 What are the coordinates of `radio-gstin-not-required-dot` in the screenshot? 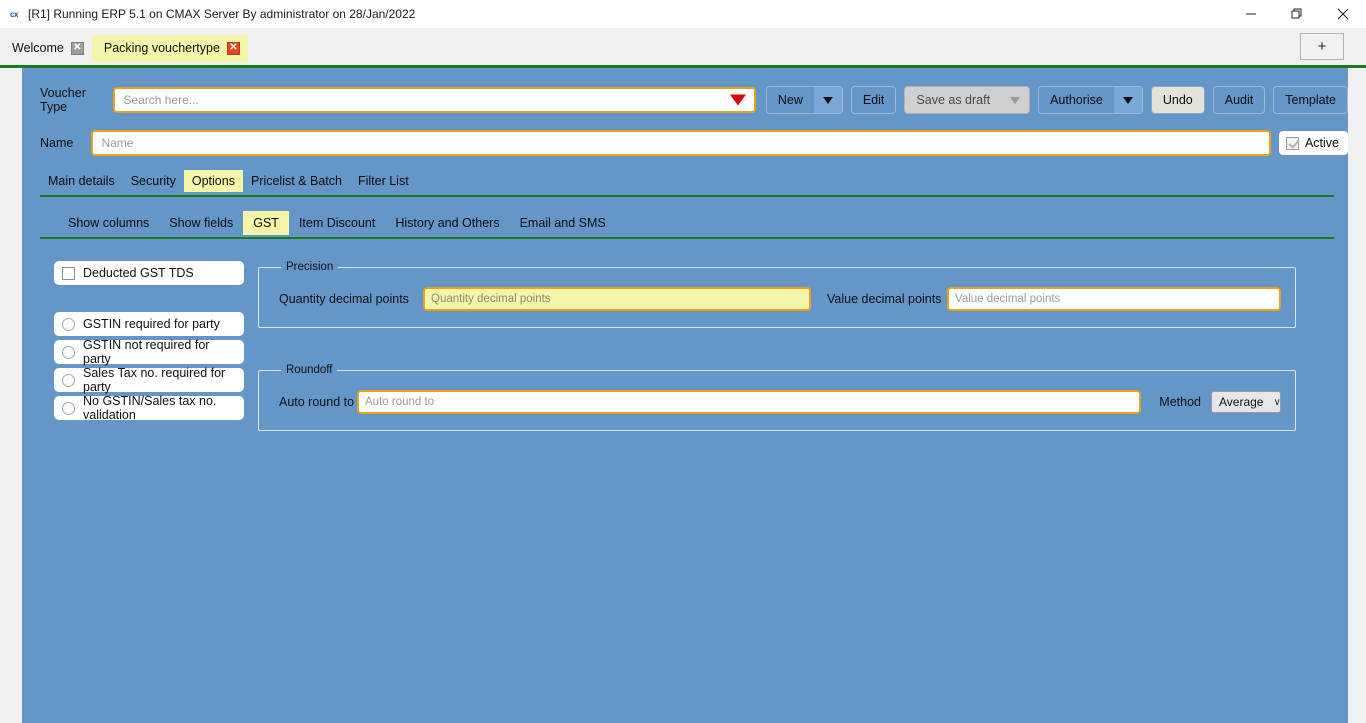 It's located at (68, 352).